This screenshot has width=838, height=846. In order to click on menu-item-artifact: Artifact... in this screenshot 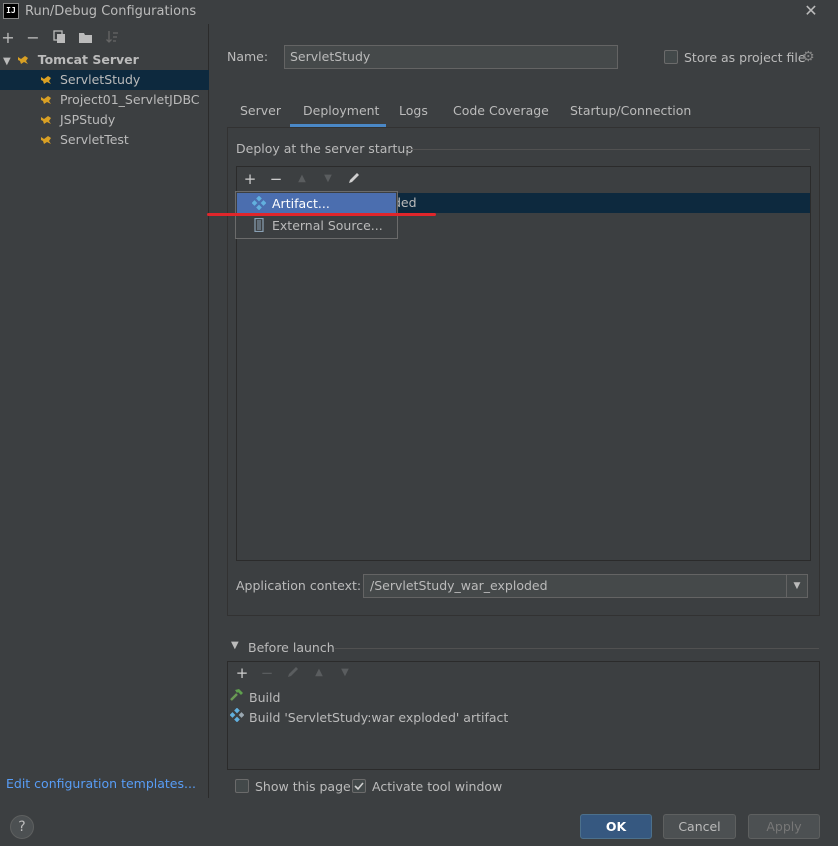, I will do `click(316, 203)`.